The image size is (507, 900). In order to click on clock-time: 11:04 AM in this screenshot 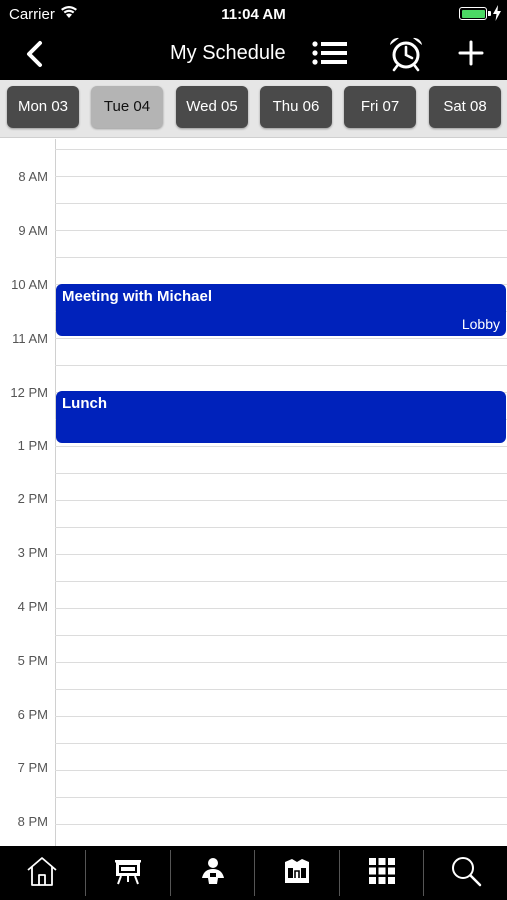, I will do `click(253, 14)`.